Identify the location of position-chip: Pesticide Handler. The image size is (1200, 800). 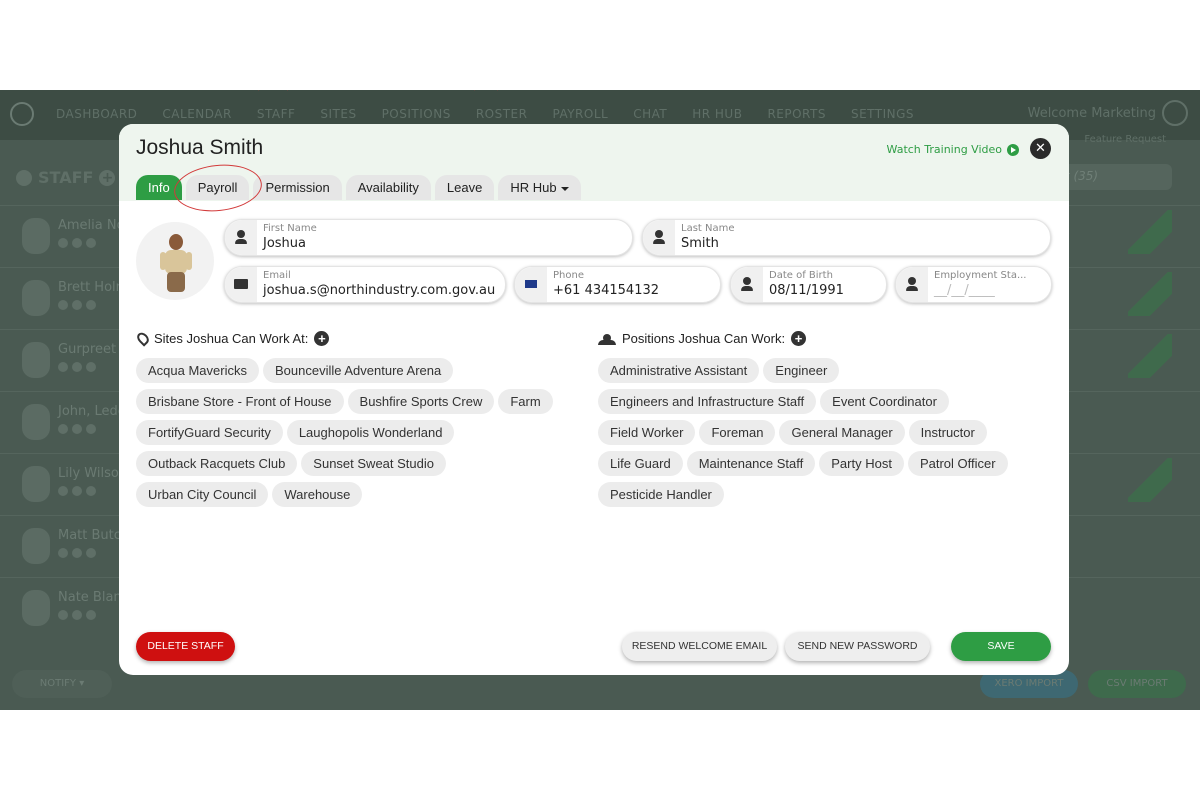
(661, 494).